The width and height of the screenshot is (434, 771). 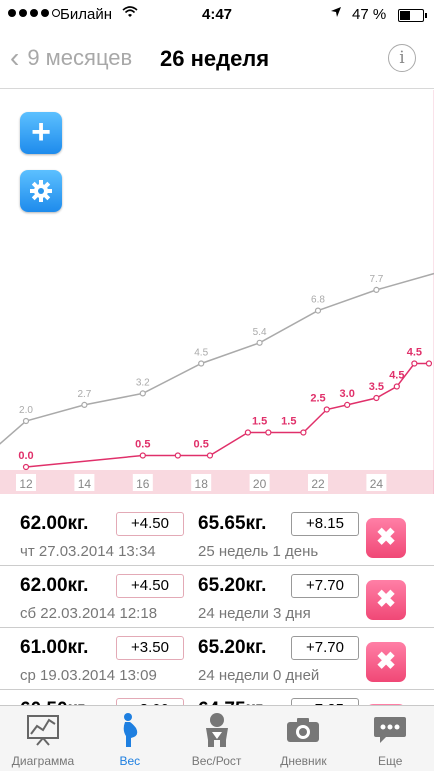 What do you see at coordinates (26, 484) in the screenshot?
I see `x-tick-label: 12` at bounding box center [26, 484].